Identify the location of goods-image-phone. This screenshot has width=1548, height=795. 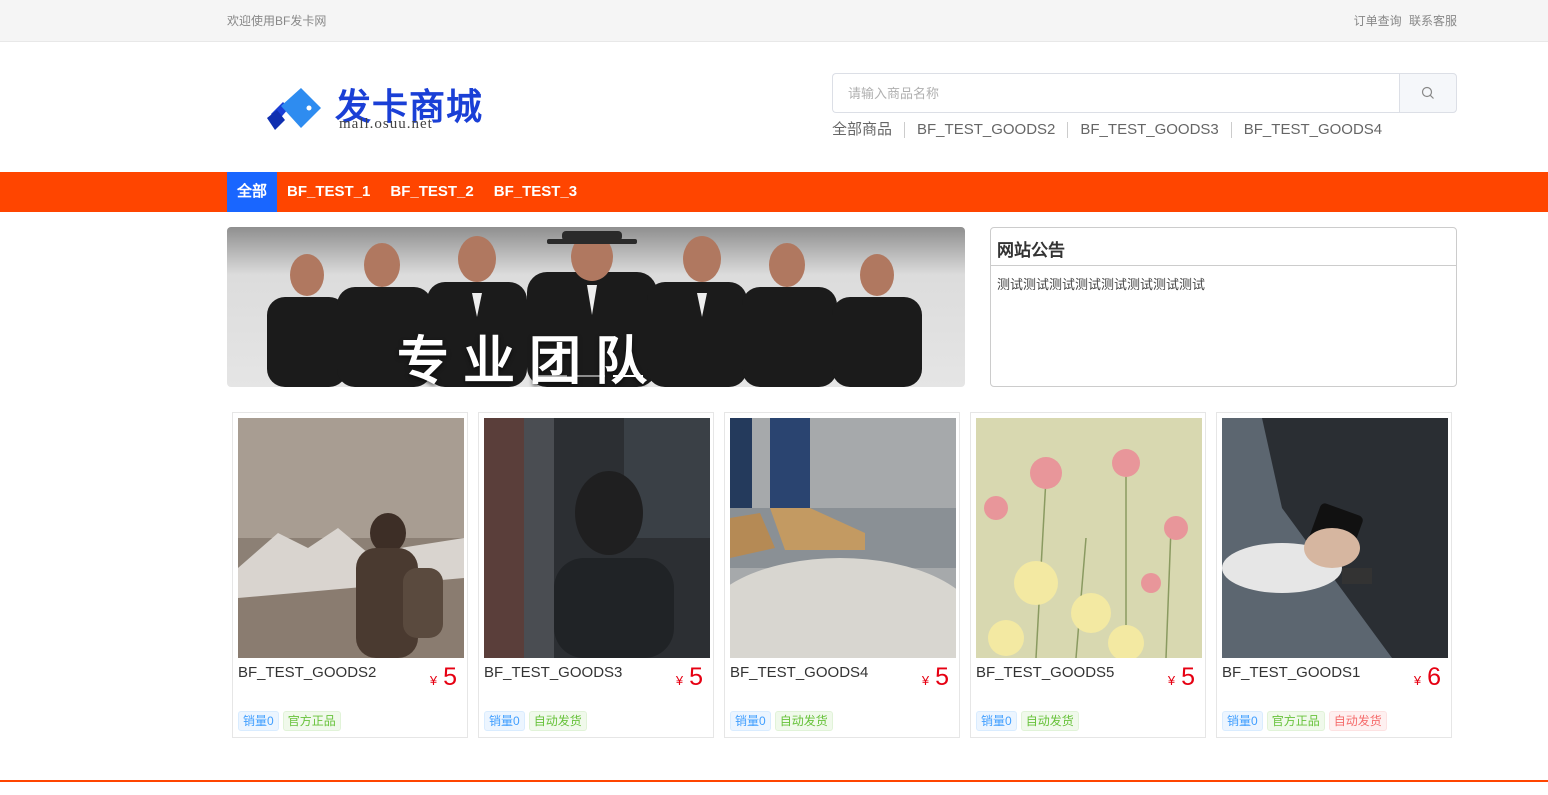
(1335, 538).